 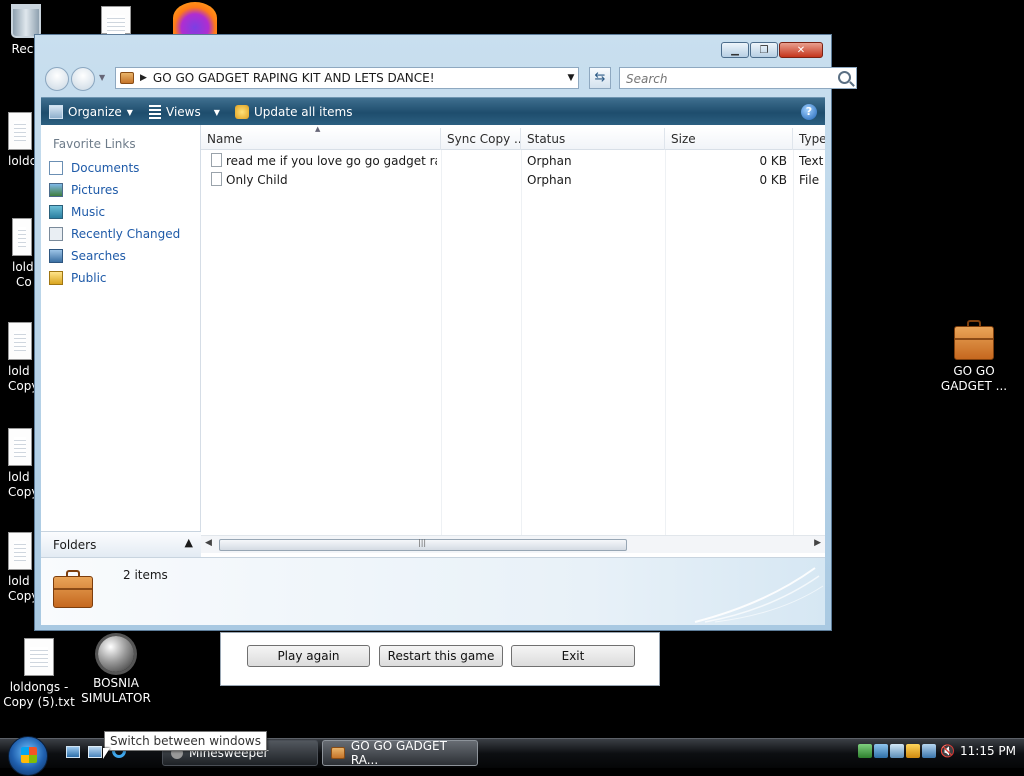 I want to click on close-icon: ✕, so click(x=801, y=50).